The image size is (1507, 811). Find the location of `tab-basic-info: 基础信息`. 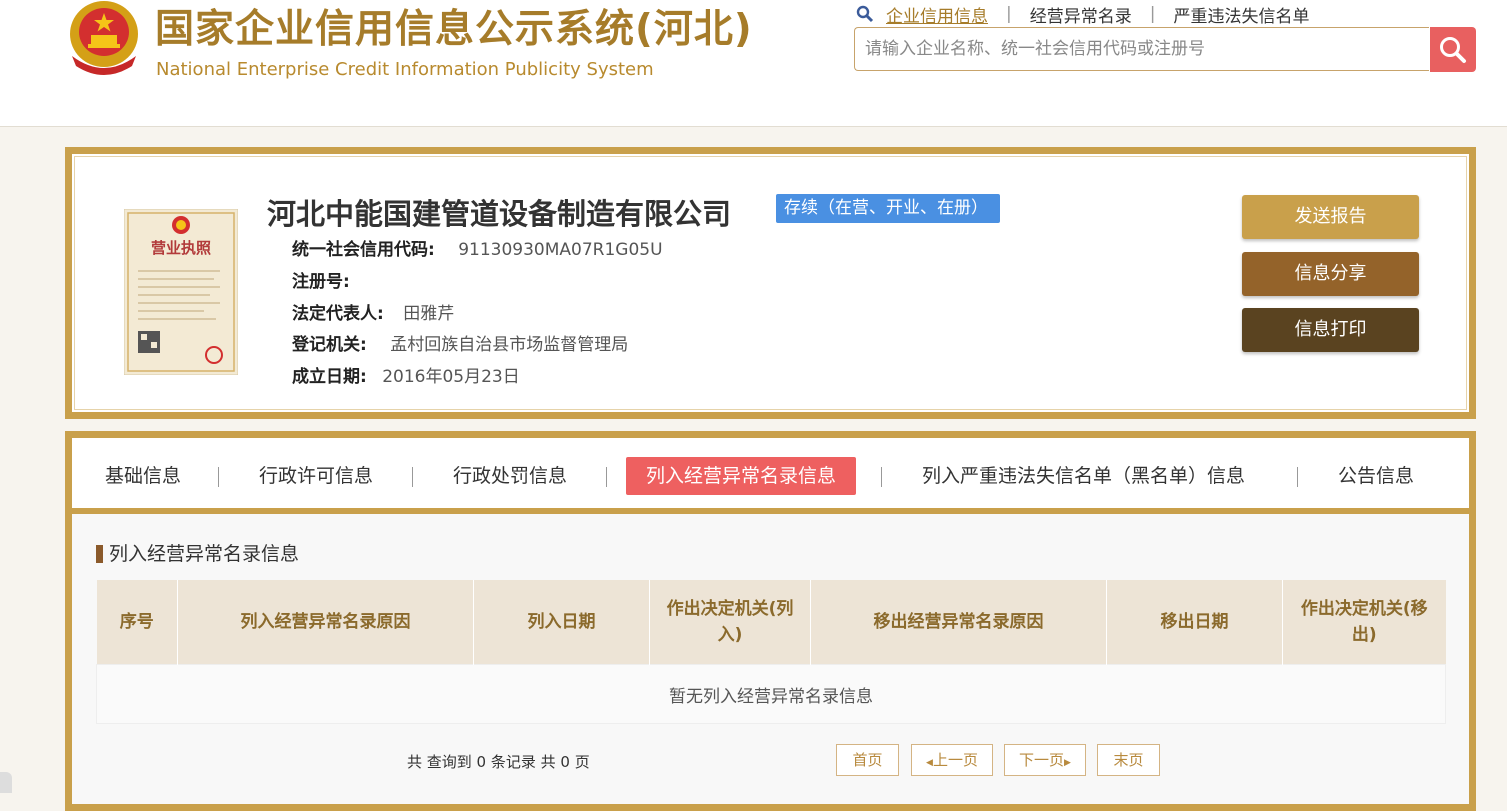

tab-basic-info: 基础信息 is located at coordinates (143, 476).